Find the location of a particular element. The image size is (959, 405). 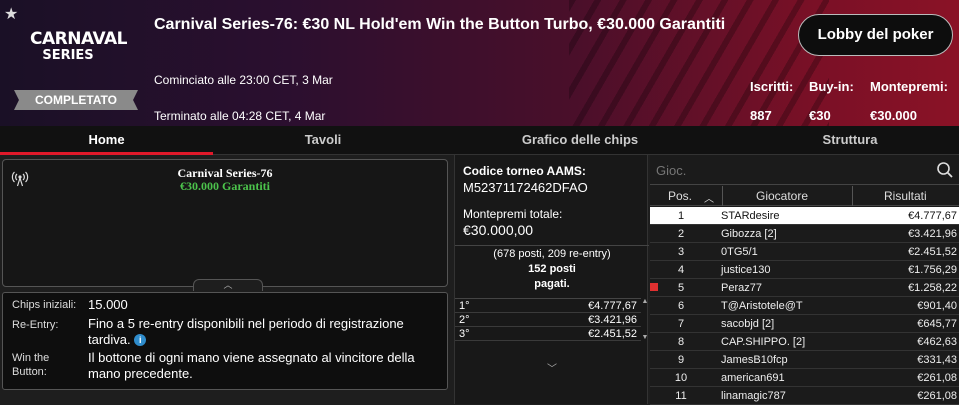

row-player: american691 is located at coordinates (753, 378).